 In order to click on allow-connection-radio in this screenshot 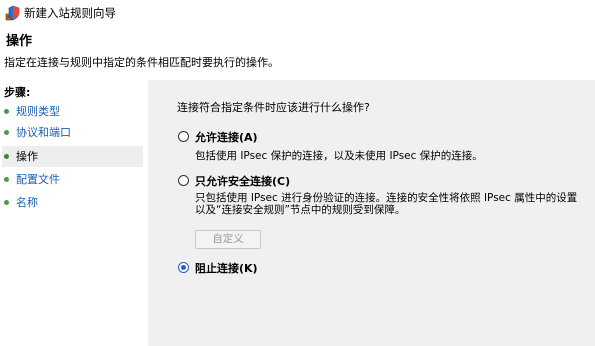, I will do `click(183, 136)`.